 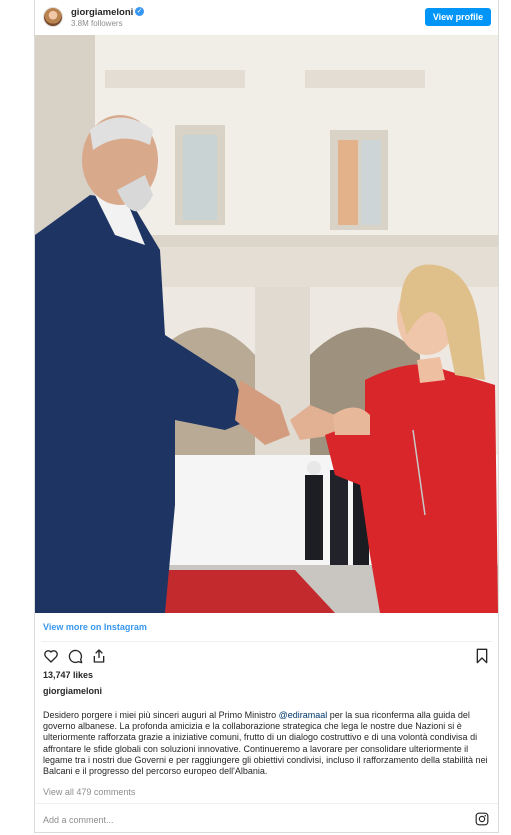 I want to click on action-bar, so click(x=266, y=656).